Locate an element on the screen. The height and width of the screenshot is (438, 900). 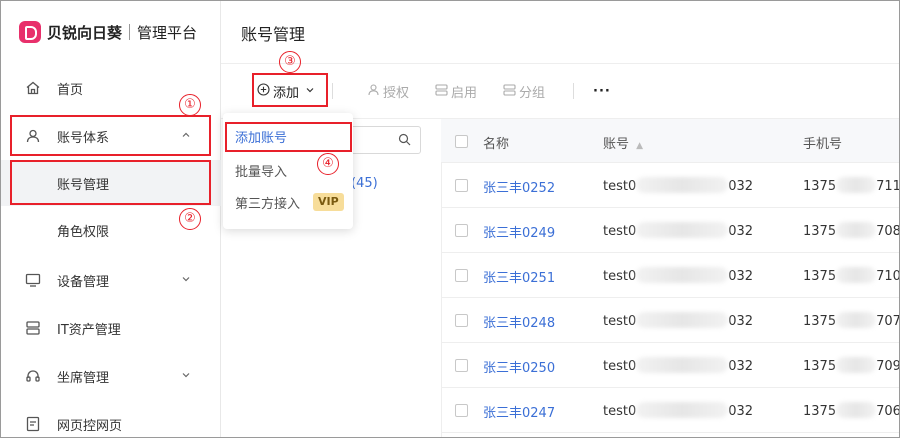
enable-button: 启用 is located at coordinates (456, 91).